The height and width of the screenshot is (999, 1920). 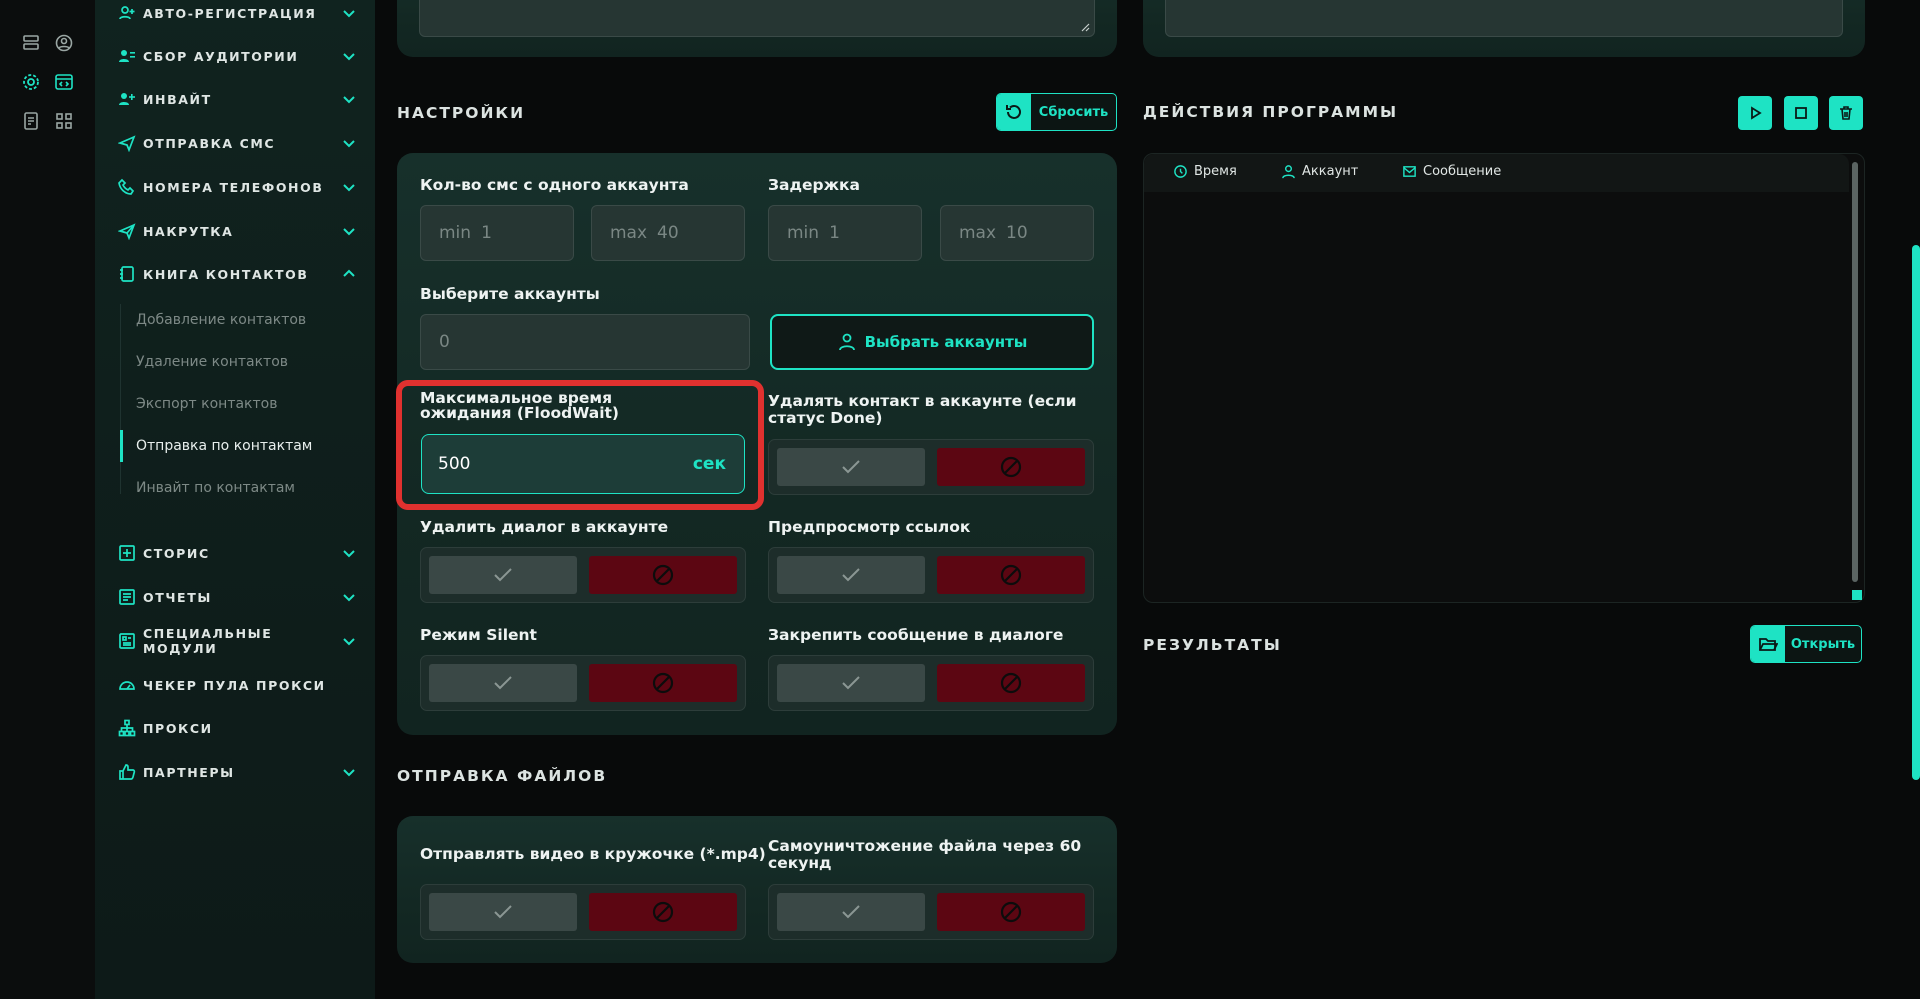 I want to click on accounts-count-input: 0, so click(x=585, y=342).